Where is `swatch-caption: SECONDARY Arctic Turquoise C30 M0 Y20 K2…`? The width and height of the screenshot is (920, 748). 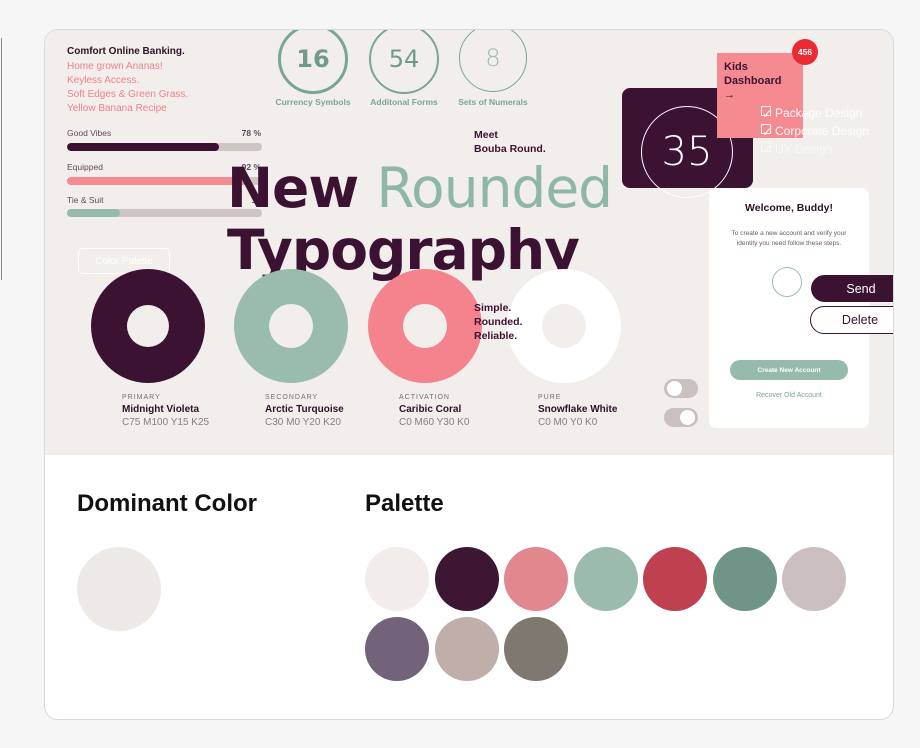 swatch-caption: SECONDARY Arctic Turquoise C30 M0 Y20 K2… is located at coordinates (335, 411).